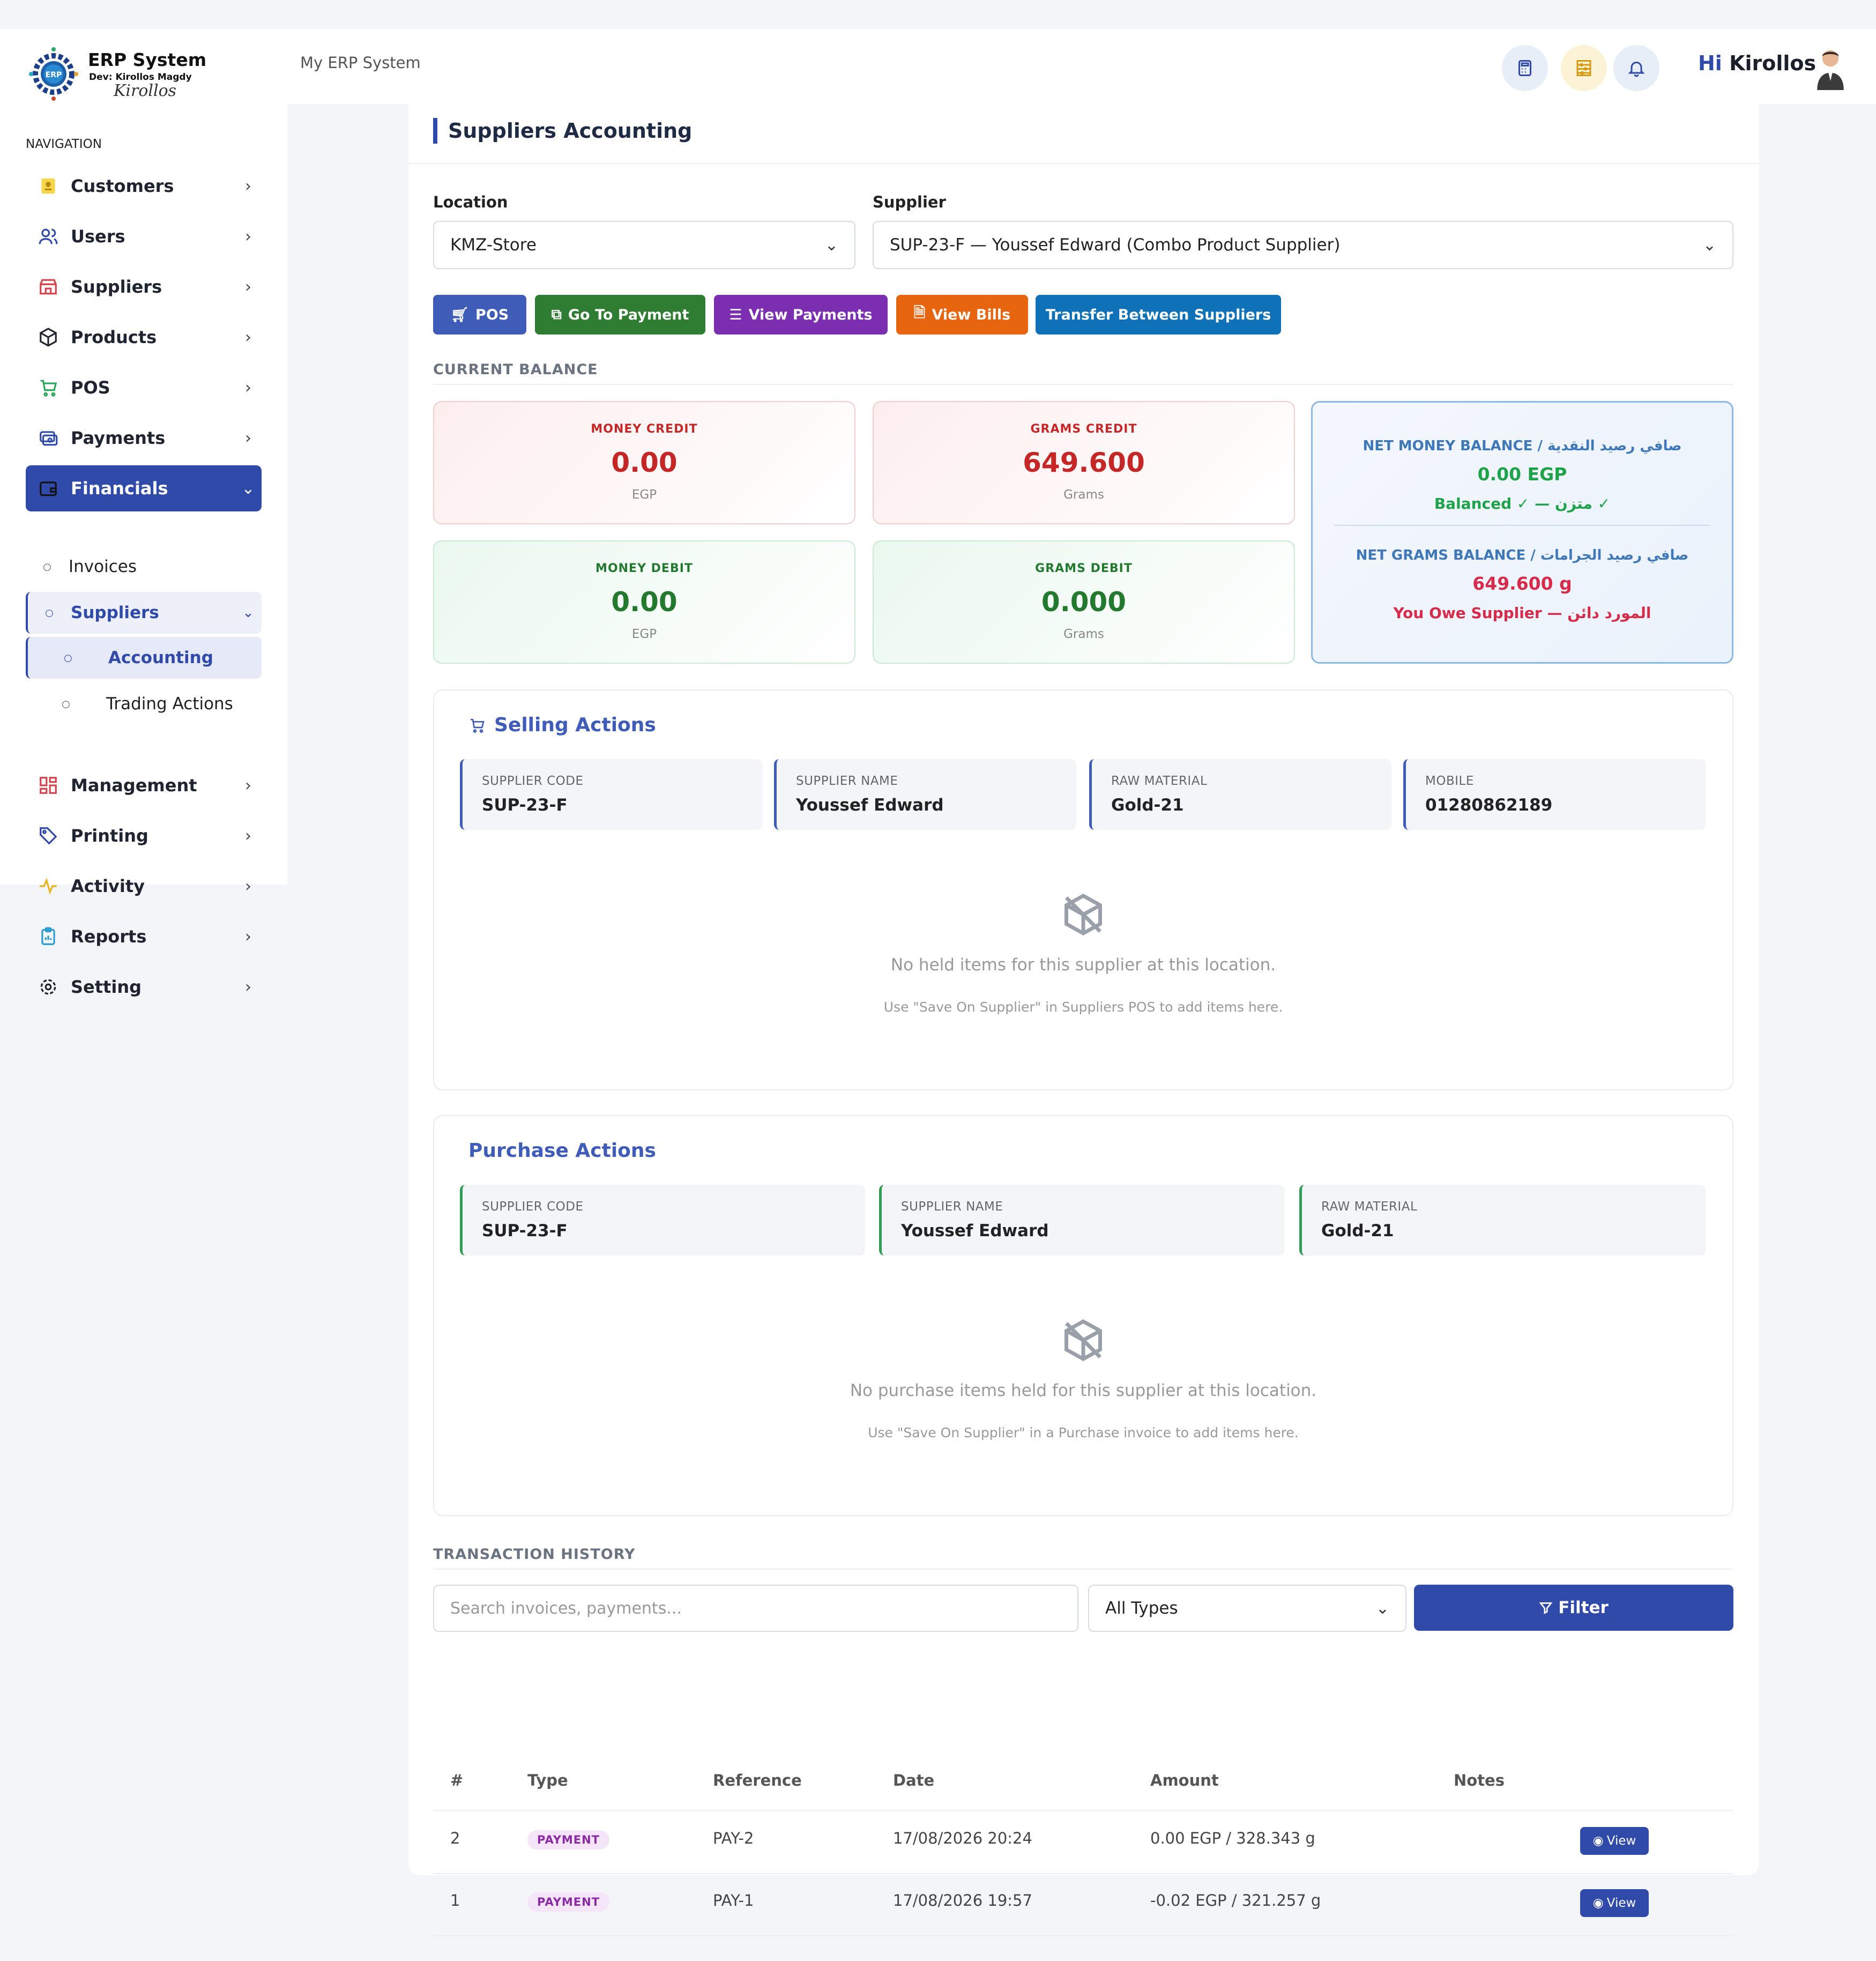 The image size is (1876, 1961). I want to click on pos-button: 🛒︎ POS, so click(480, 315).